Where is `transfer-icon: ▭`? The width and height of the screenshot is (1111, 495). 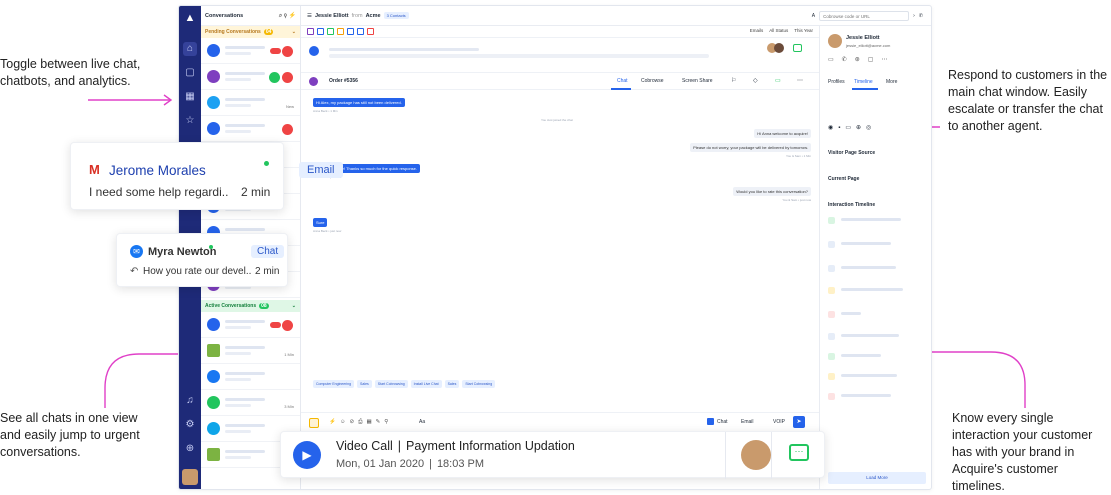
transfer-icon: ▭ is located at coordinates (778, 80).